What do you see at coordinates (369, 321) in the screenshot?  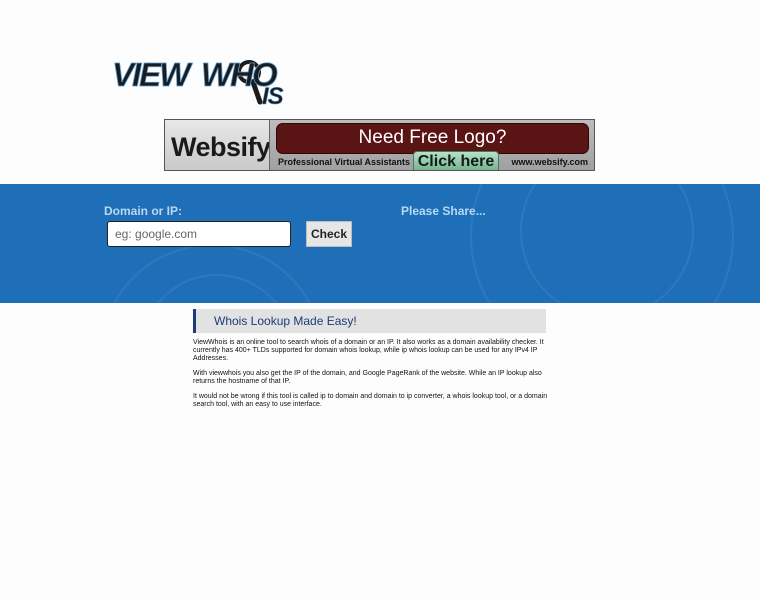 I see `section-header: Whois Lookup Made Easy!` at bounding box center [369, 321].